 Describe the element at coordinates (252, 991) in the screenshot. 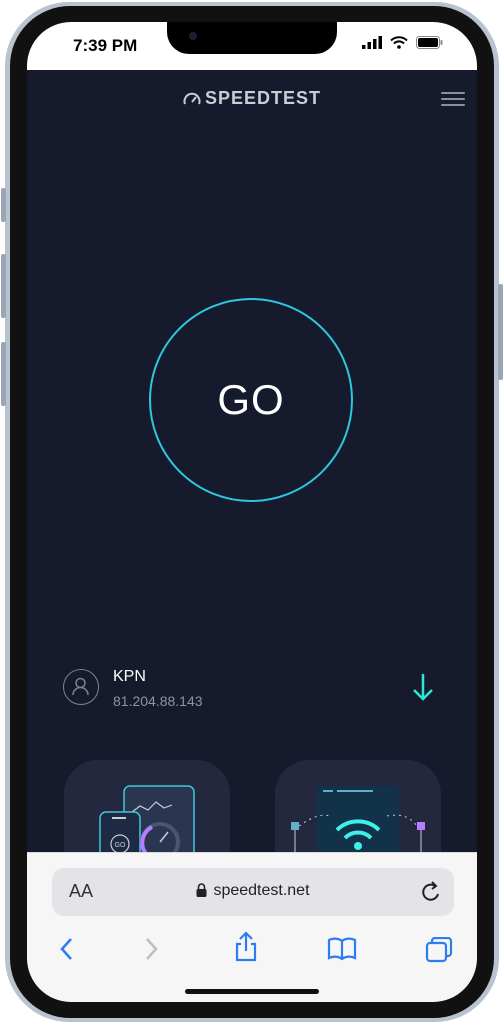

I see `home-indicator` at that location.